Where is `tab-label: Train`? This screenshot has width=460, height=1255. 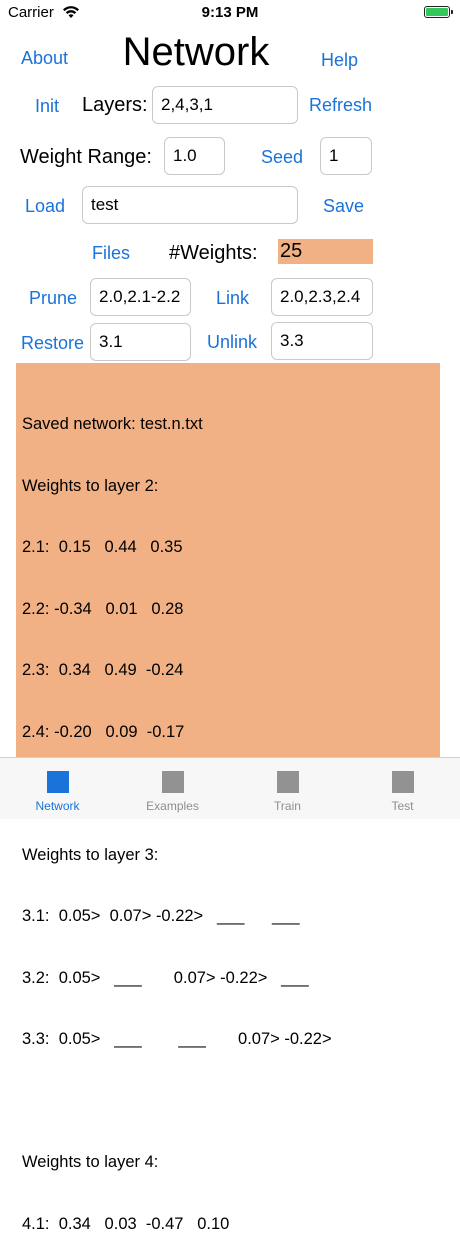
tab-label: Train is located at coordinates (287, 806).